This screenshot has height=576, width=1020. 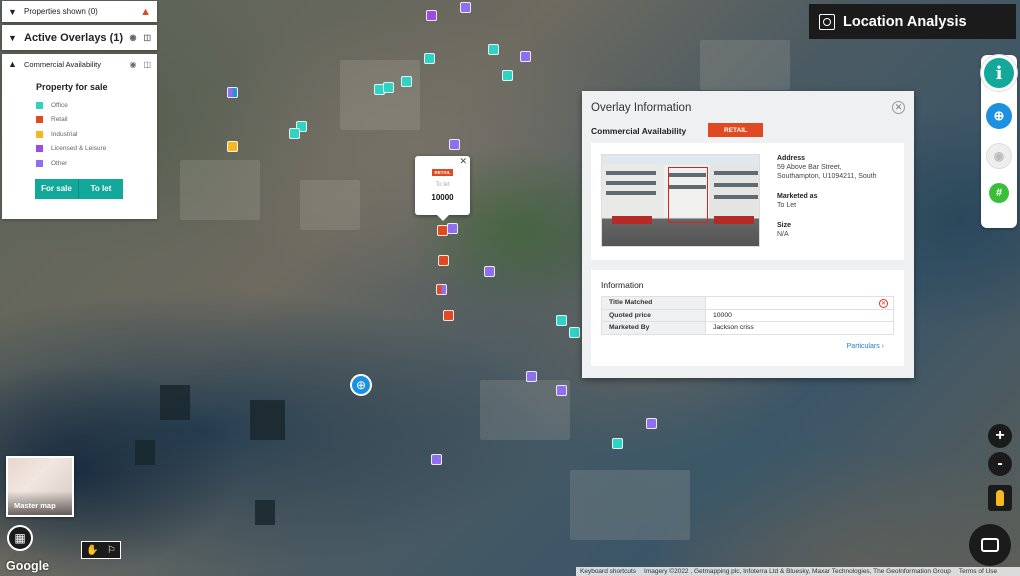 What do you see at coordinates (912, 21) in the screenshot?
I see `app-title-bar: Location Analysis` at bounding box center [912, 21].